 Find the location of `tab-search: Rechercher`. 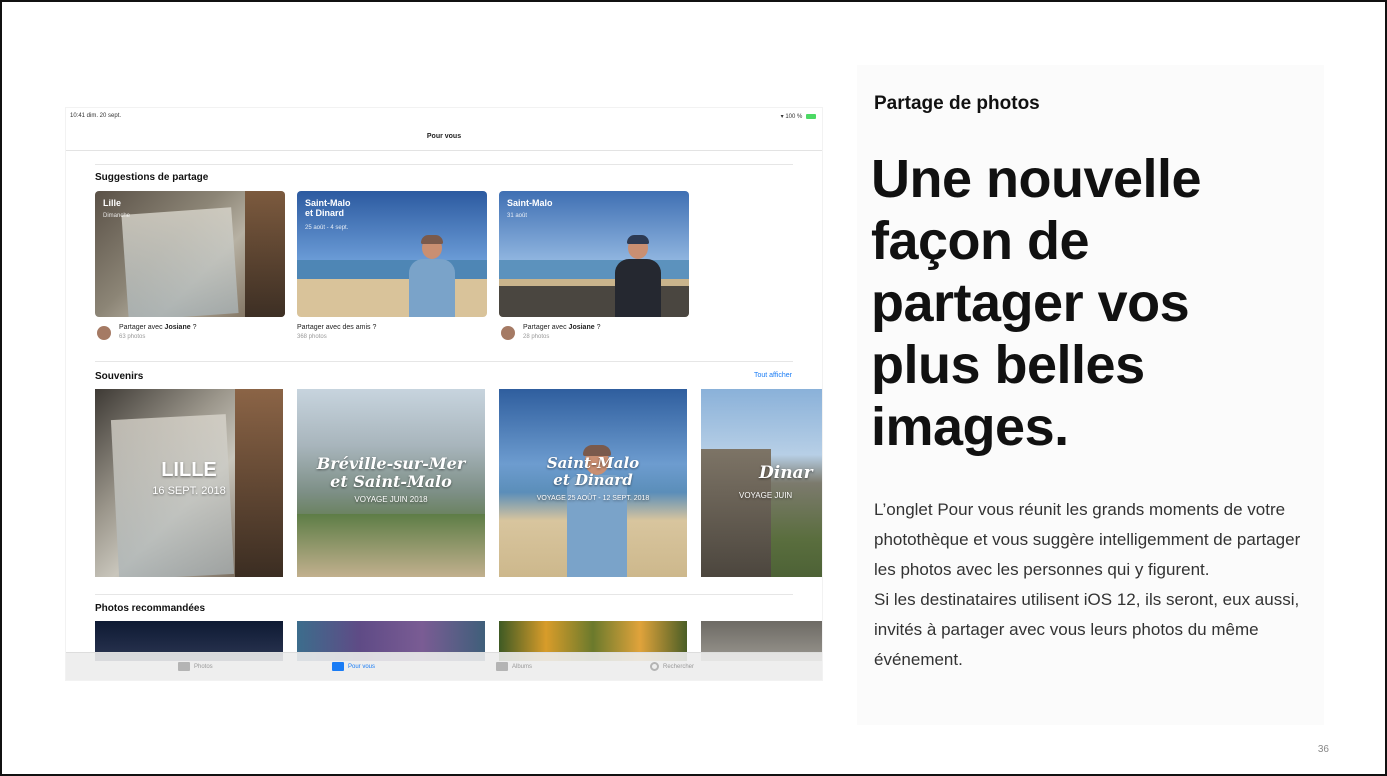

tab-search: Rechercher is located at coordinates (672, 666).